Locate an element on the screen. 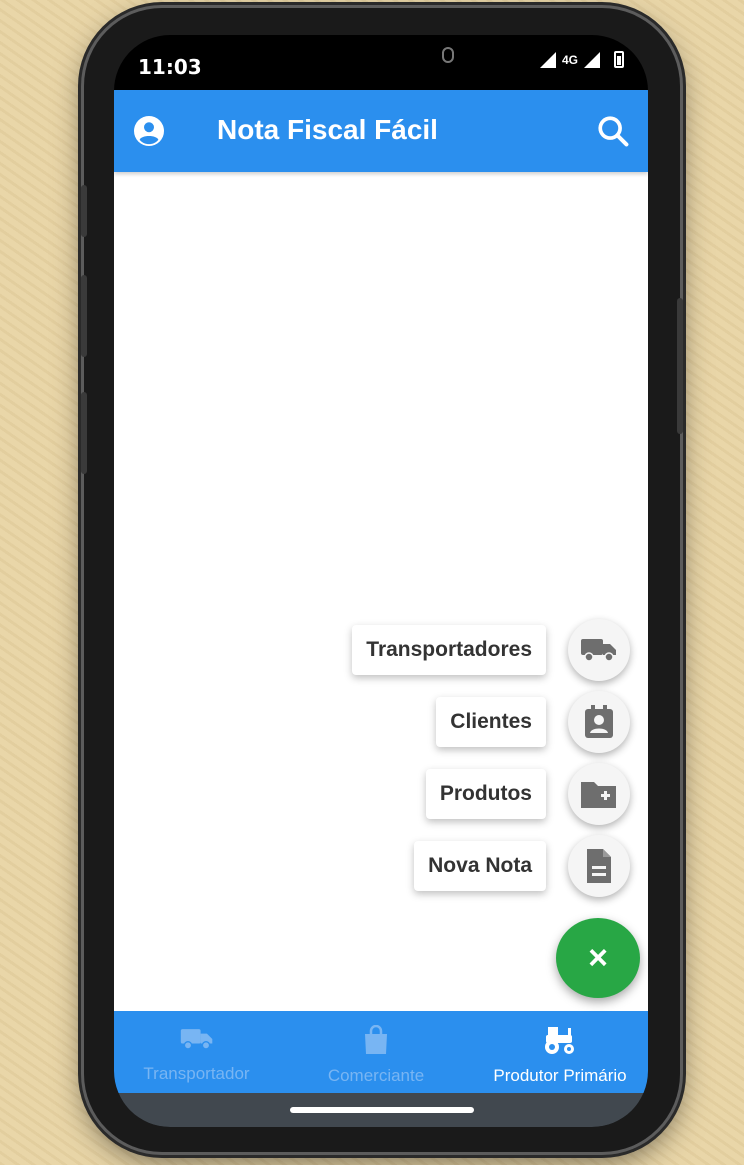  front-camera is located at coordinates (448, 55).